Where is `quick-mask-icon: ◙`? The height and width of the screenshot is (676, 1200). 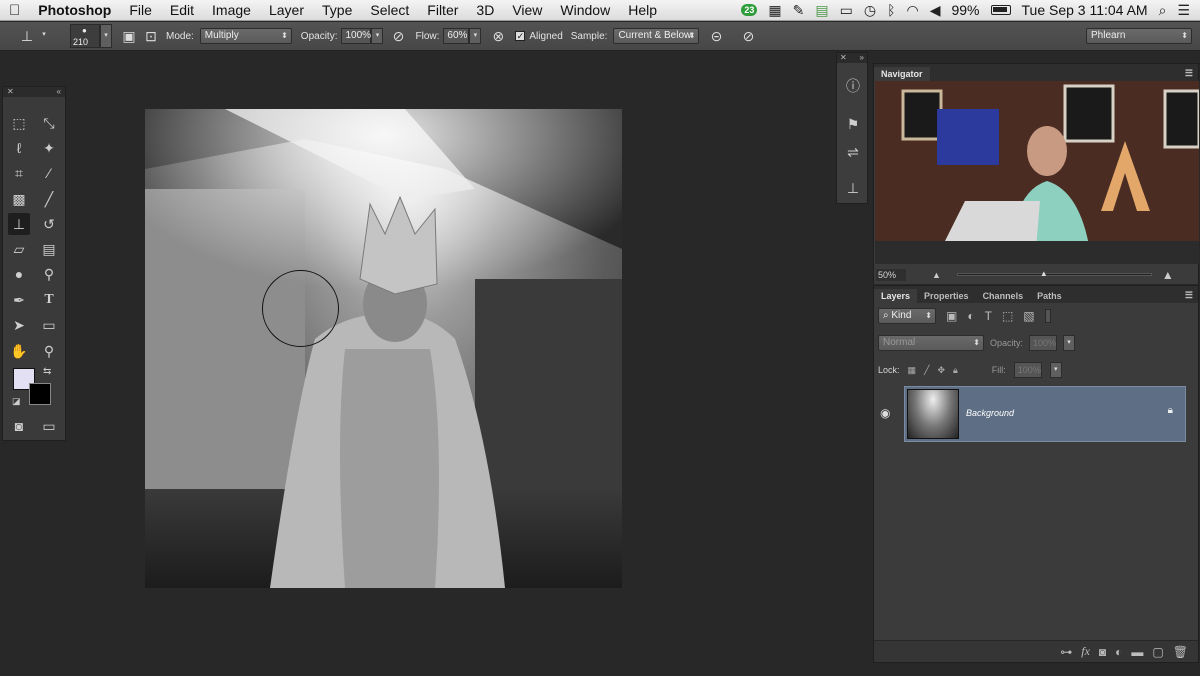
quick-mask-icon: ◙ is located at coordinates (19, 426).